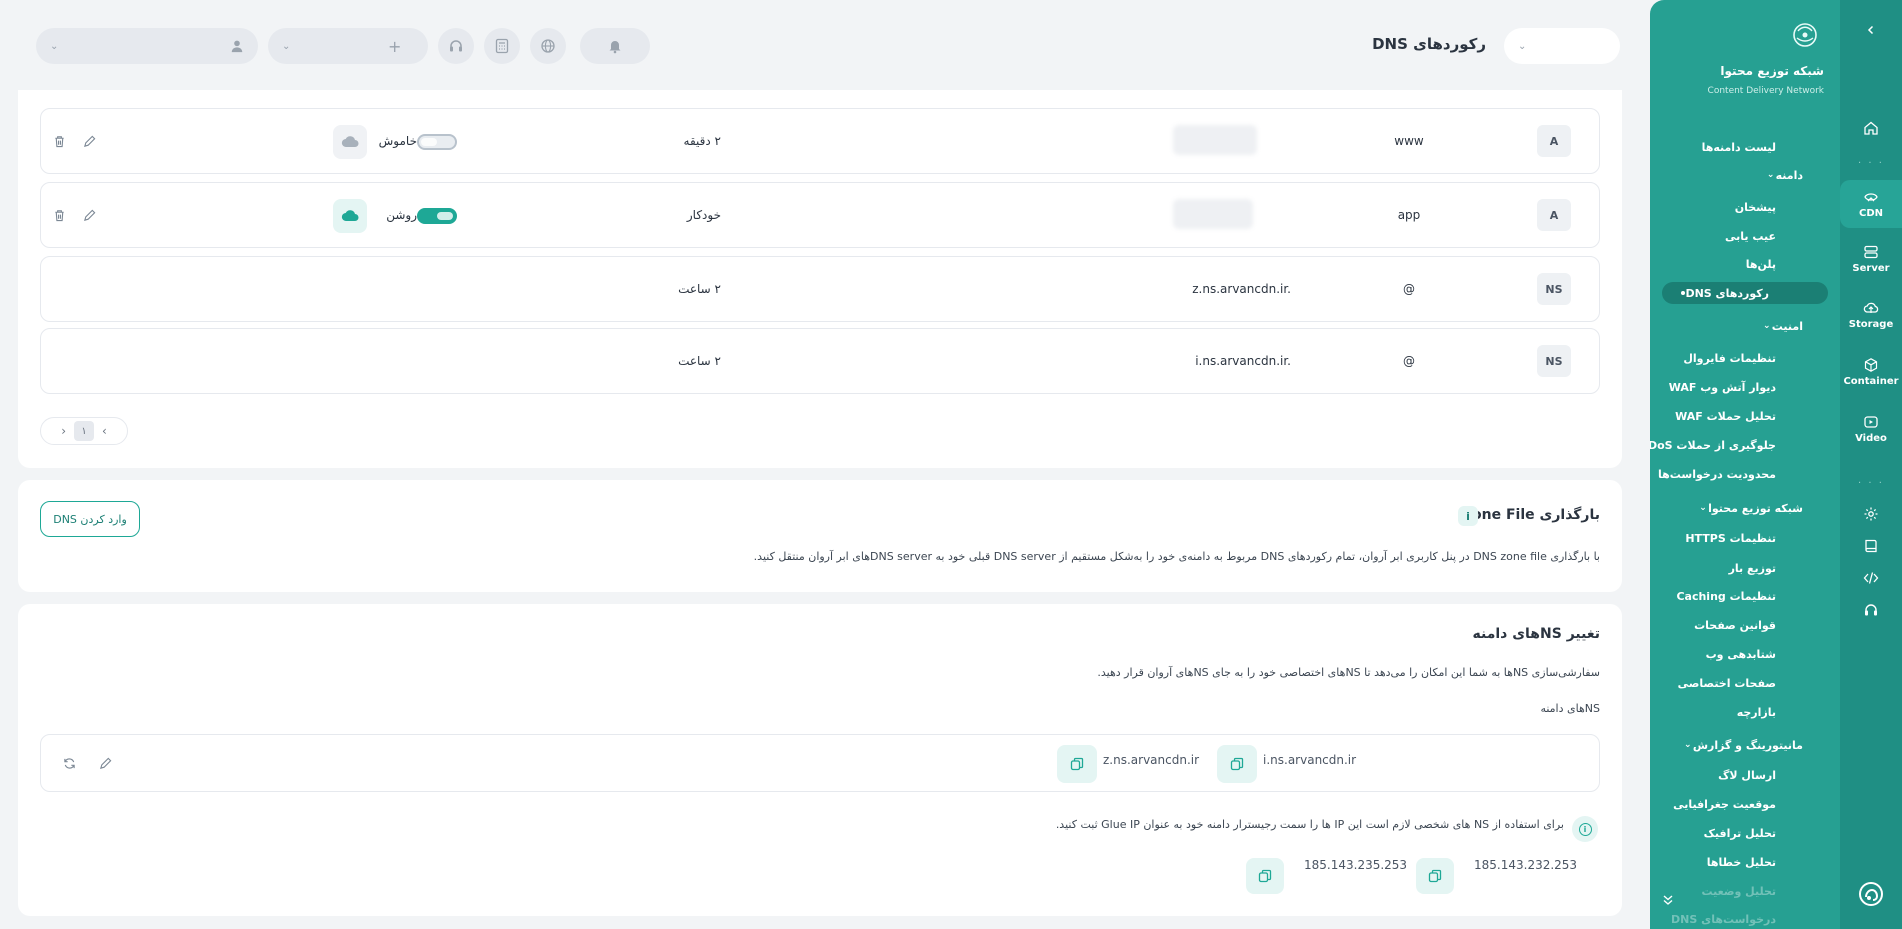  I want to click on record-value: z.ns.arvancdn.ir., so click(1241, 289).